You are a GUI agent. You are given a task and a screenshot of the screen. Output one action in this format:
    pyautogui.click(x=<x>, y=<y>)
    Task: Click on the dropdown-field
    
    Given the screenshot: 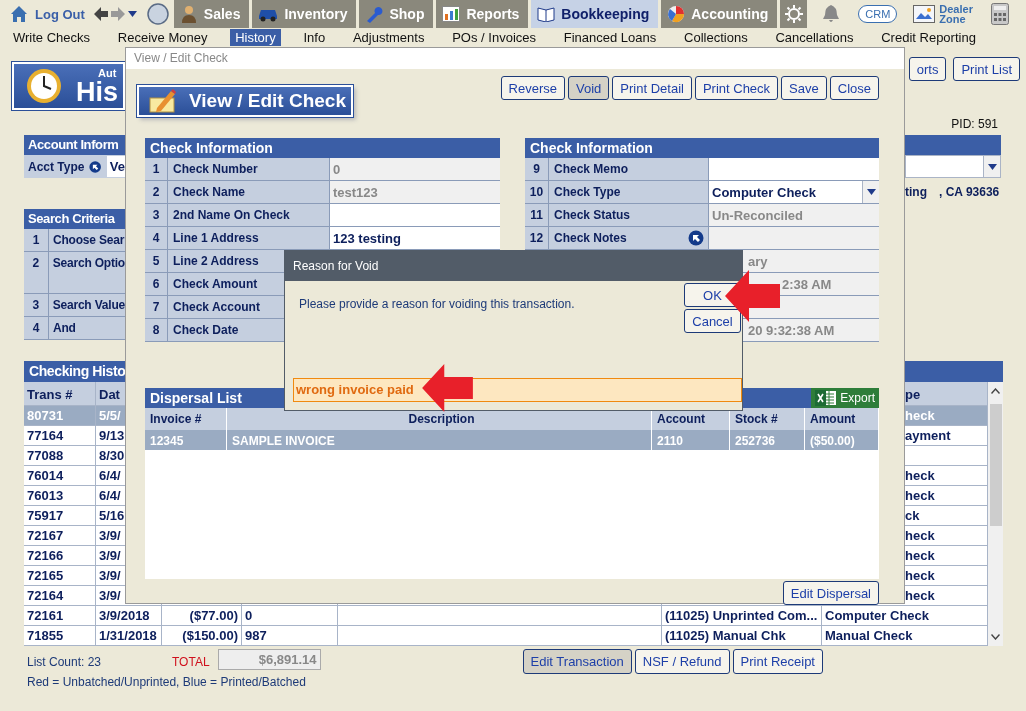 What is the action you would take?
    pyautogui.click(x=953, y=166)
    